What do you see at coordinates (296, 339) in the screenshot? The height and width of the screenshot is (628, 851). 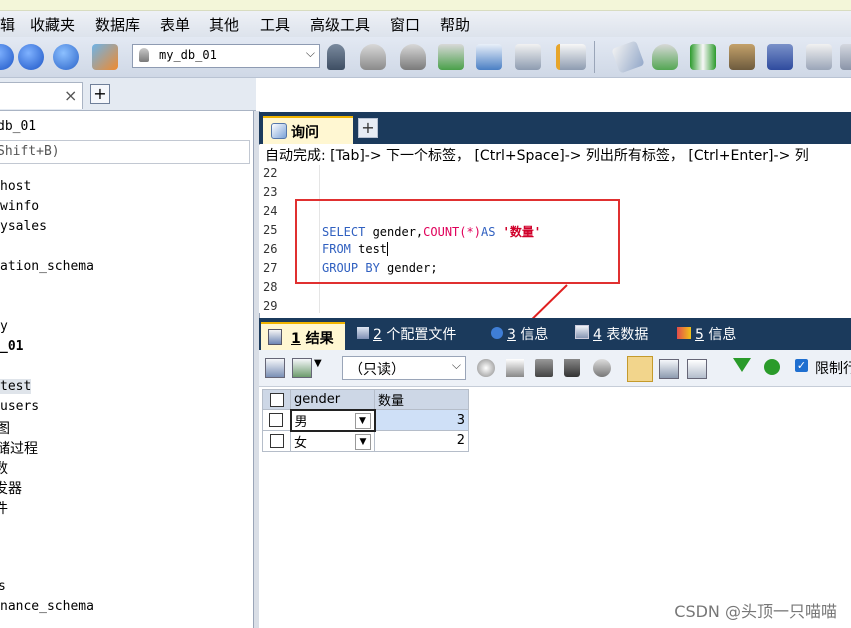 I see `tab-result-num: 1` at bounding box center [296, 339].